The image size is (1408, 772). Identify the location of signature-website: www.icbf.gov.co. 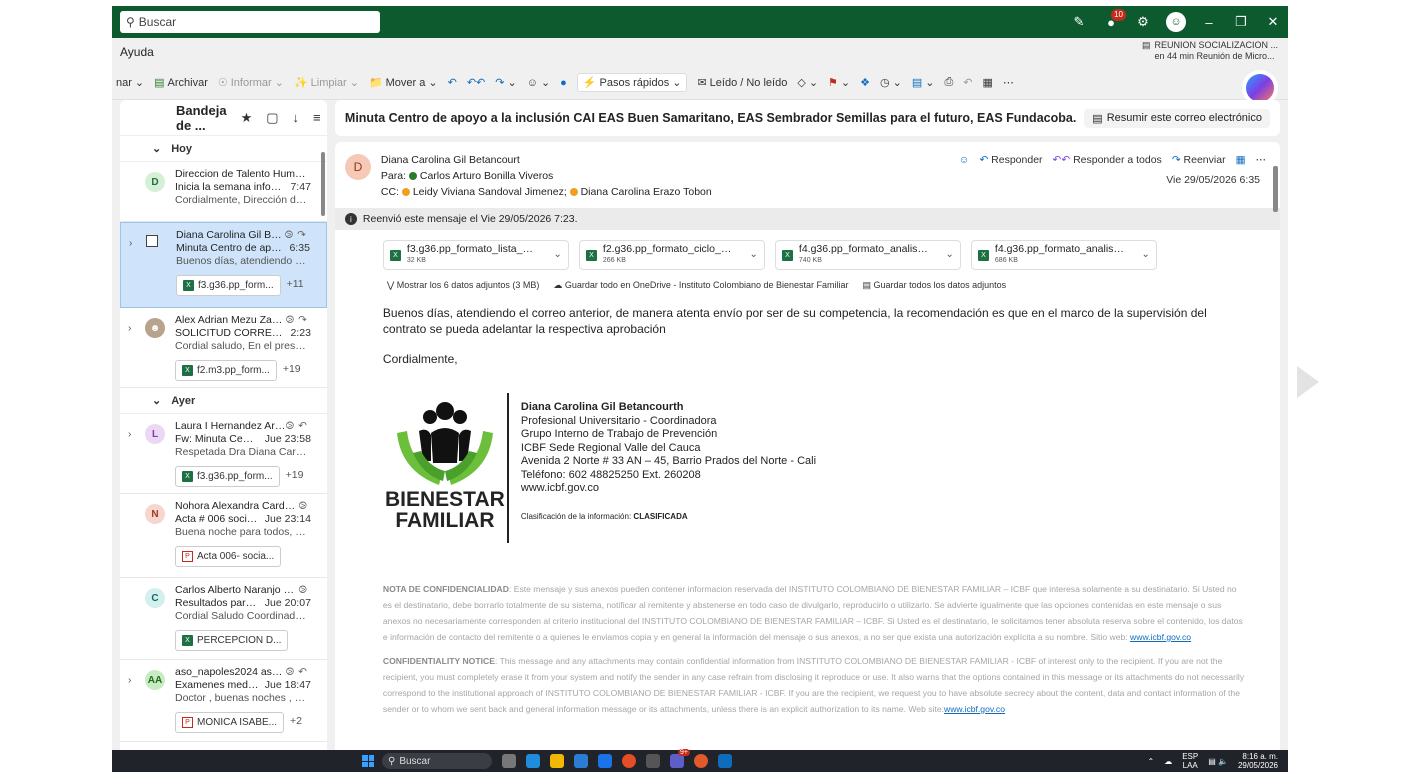
(668, 489).